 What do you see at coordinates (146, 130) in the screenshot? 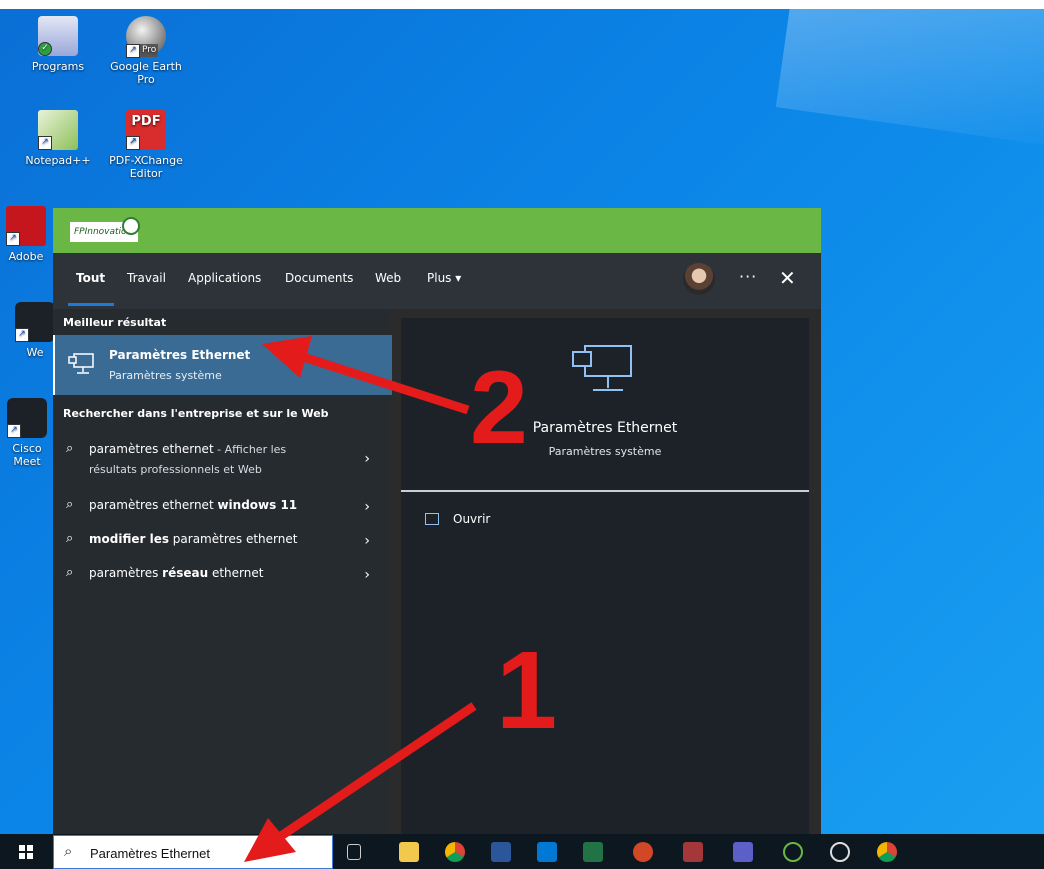
I see `pdf-xchange-icon: PDF ↗` at bounding box center [146, 130].